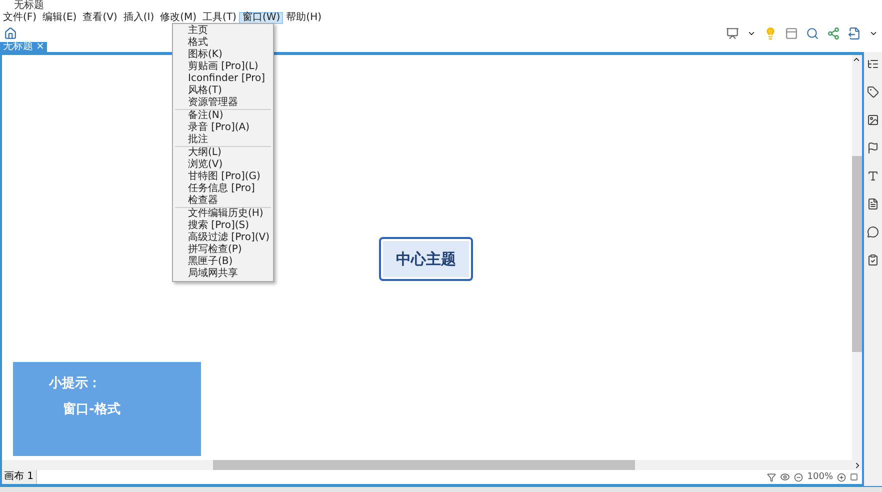  Describe the element at coordinates (178, 18) in the screenshot. I see `menu-item: 修改(M)` at that location.